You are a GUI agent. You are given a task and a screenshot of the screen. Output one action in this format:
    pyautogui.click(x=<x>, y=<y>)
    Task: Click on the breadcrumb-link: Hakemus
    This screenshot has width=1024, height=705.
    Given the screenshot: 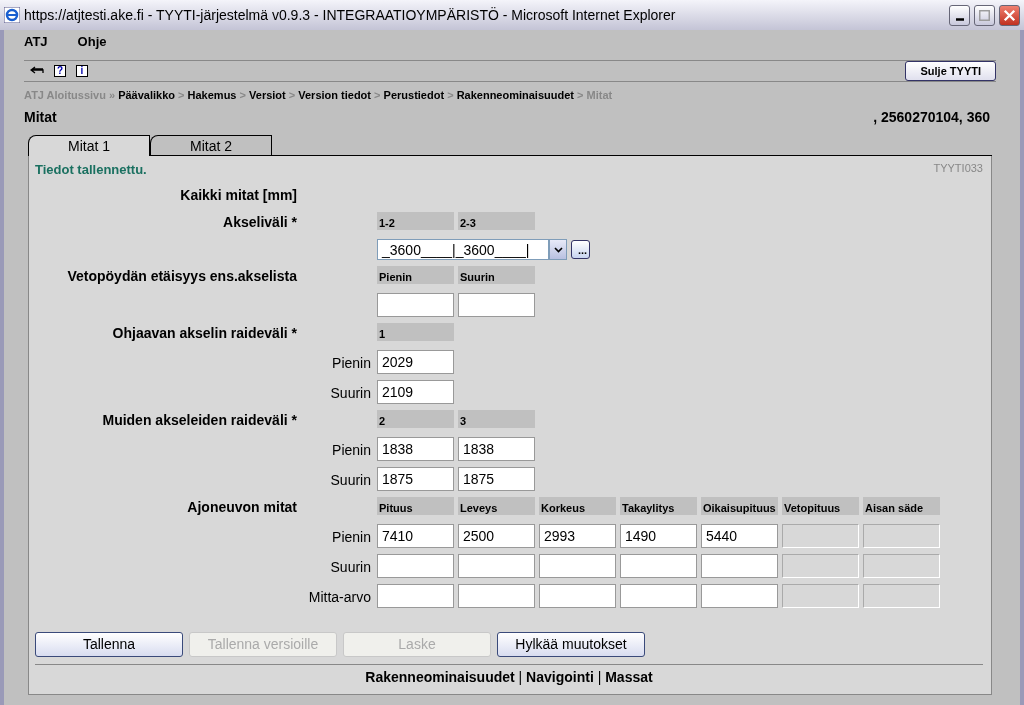 What is the action you would take?
    pyautogui.click(x=212, y=95)
    